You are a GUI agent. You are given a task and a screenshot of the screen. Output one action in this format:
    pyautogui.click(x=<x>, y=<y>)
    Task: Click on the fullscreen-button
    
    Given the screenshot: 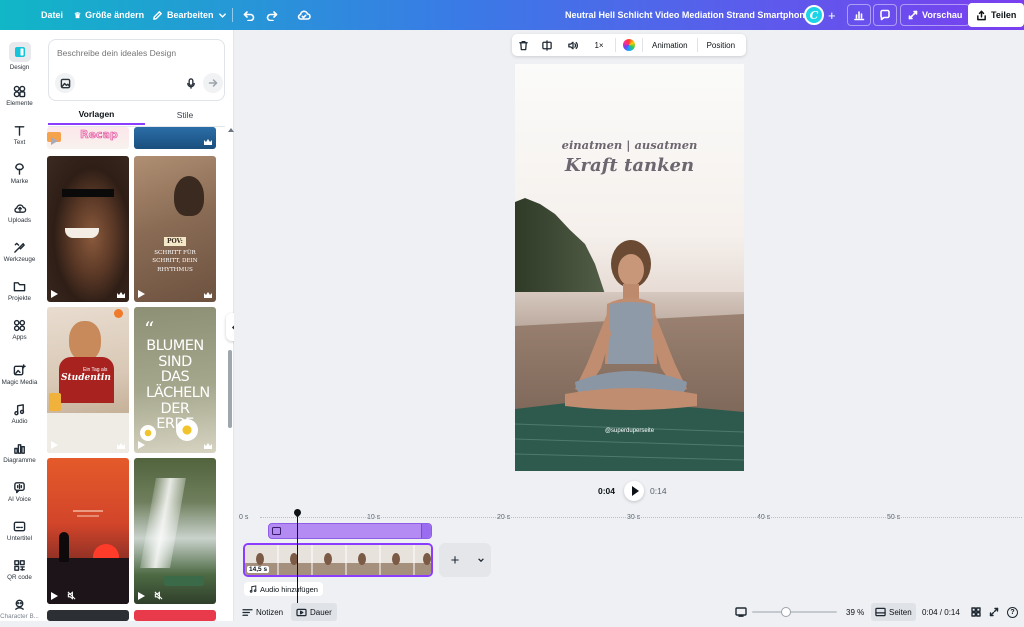 What is the action you would take?
    pyautogui.click(x=994, y=612)
    